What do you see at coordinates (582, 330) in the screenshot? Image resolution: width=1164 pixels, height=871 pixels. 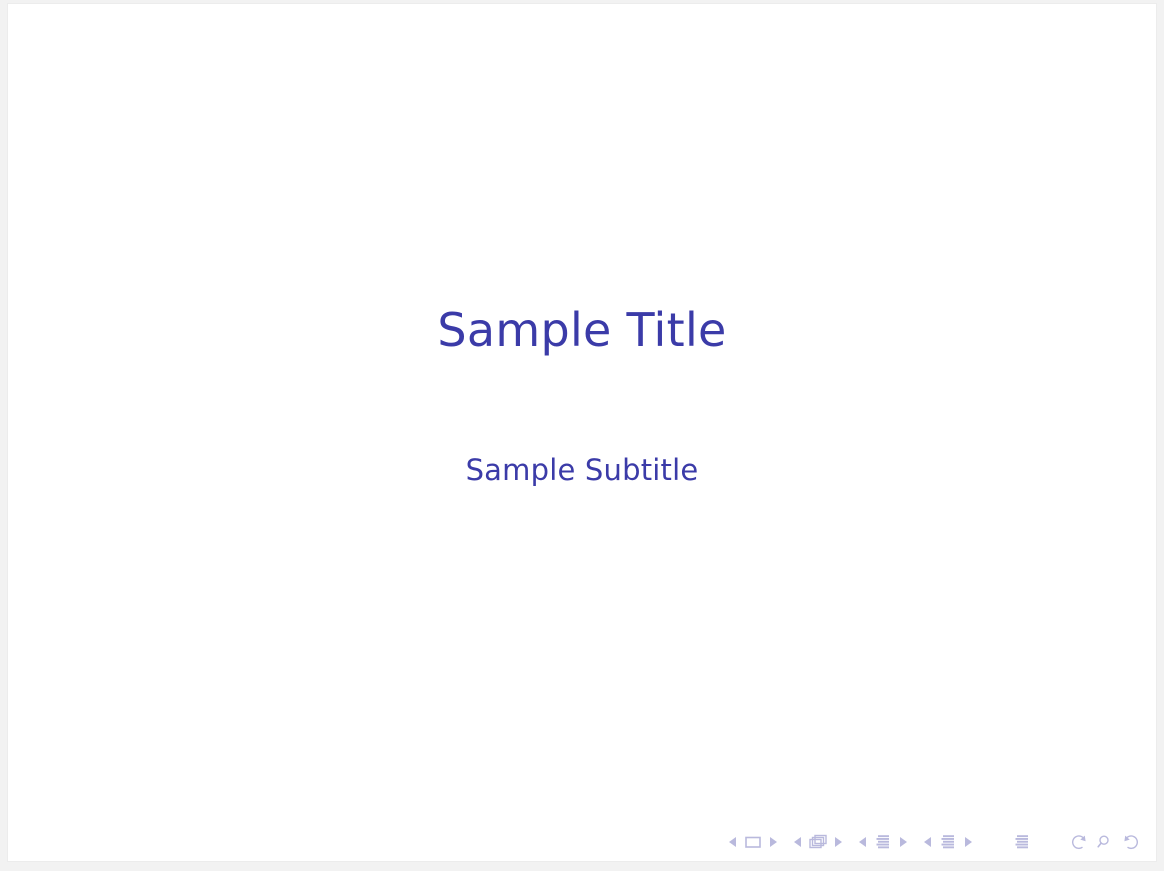 I see `page-title: Sample Title` at bounding box center [582, 330].